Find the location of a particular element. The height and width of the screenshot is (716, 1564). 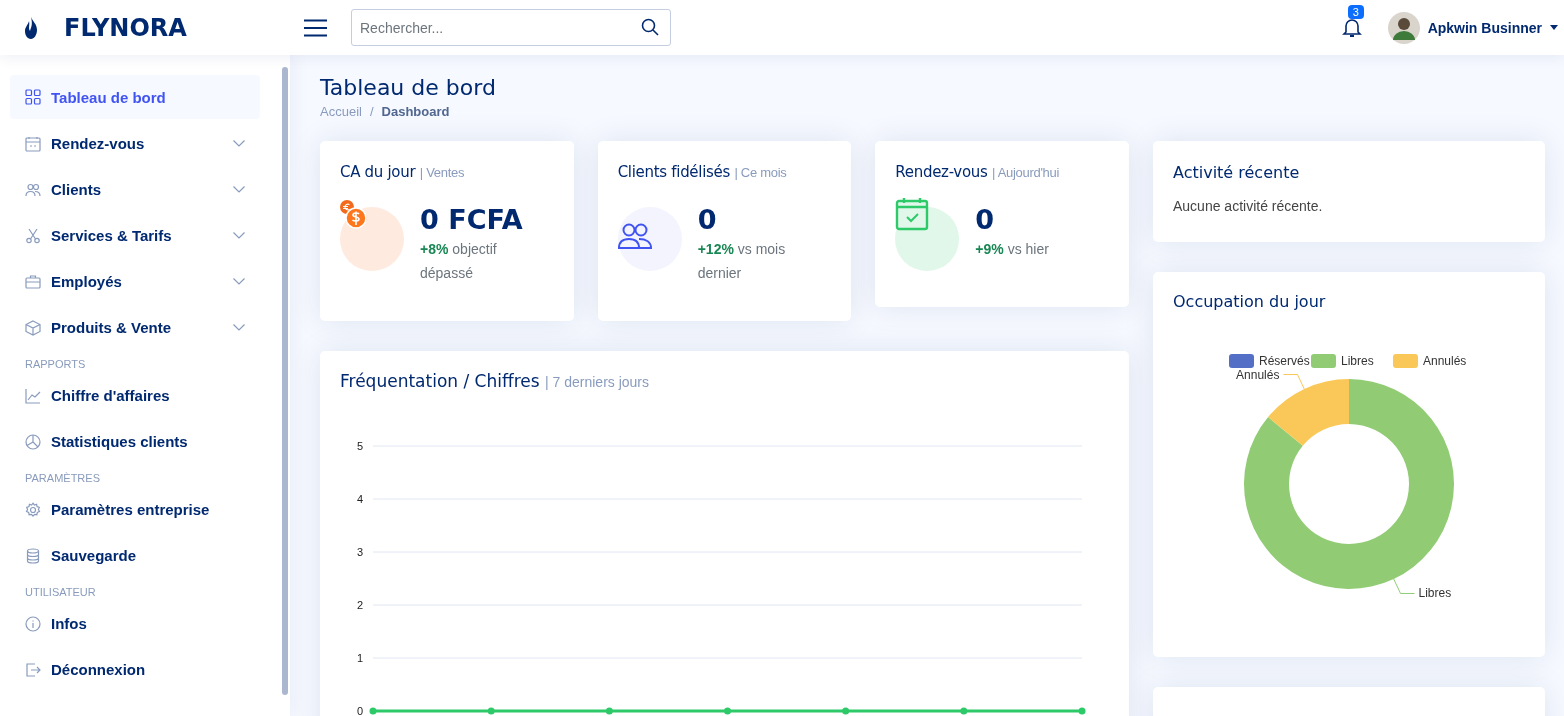

sidebar-item: Employés is located at coordinates (135, 281).